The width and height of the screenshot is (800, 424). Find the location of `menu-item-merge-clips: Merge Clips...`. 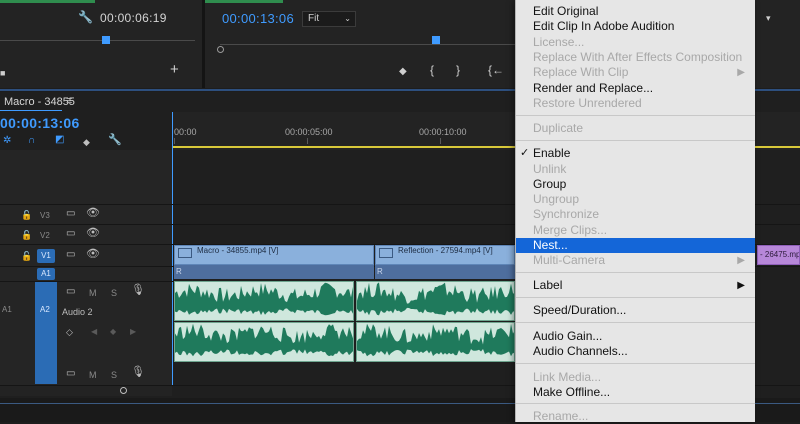

menu-item-merge-clips: Merge Clips... is located at coordinates (635, 230).